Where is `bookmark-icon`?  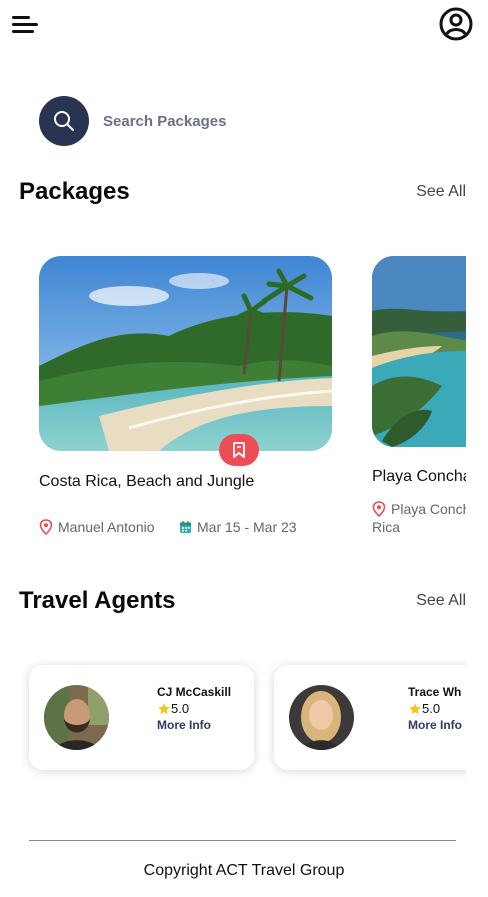
bookmark-icon is located at coordinates (239, 450).